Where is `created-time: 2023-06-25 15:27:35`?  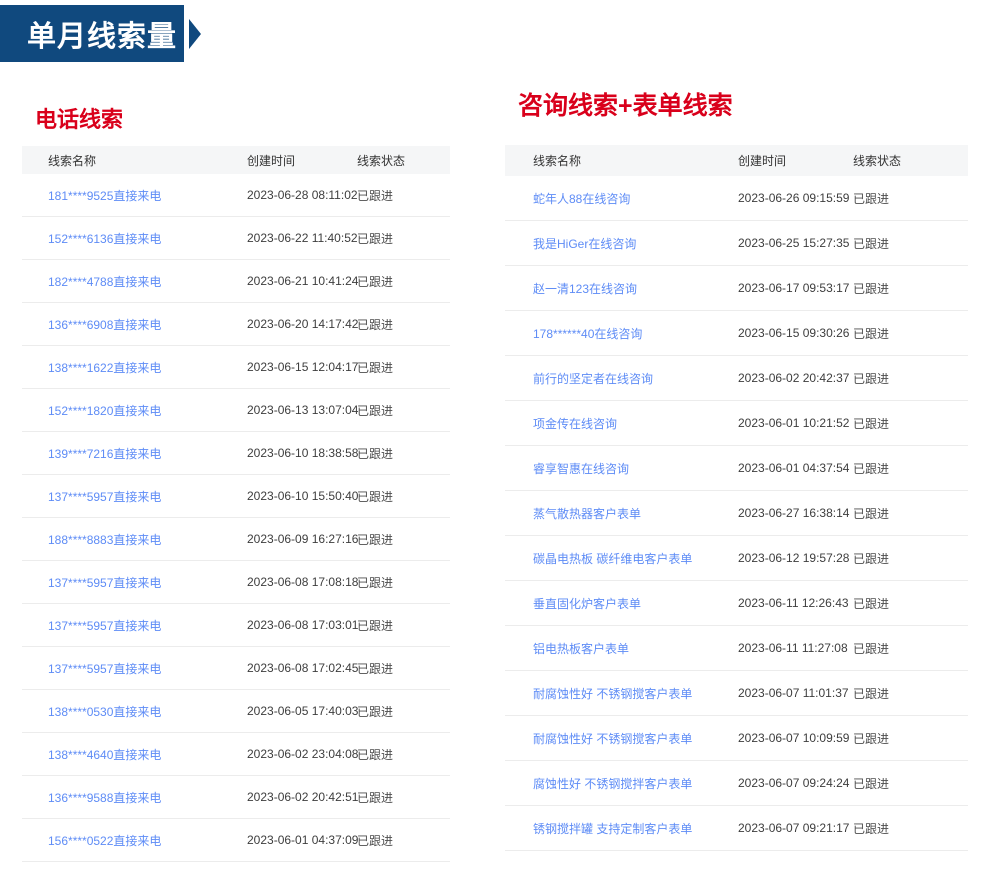
created-time: 2023-06-25 15:27:35 is located at coordinates (794, 243).